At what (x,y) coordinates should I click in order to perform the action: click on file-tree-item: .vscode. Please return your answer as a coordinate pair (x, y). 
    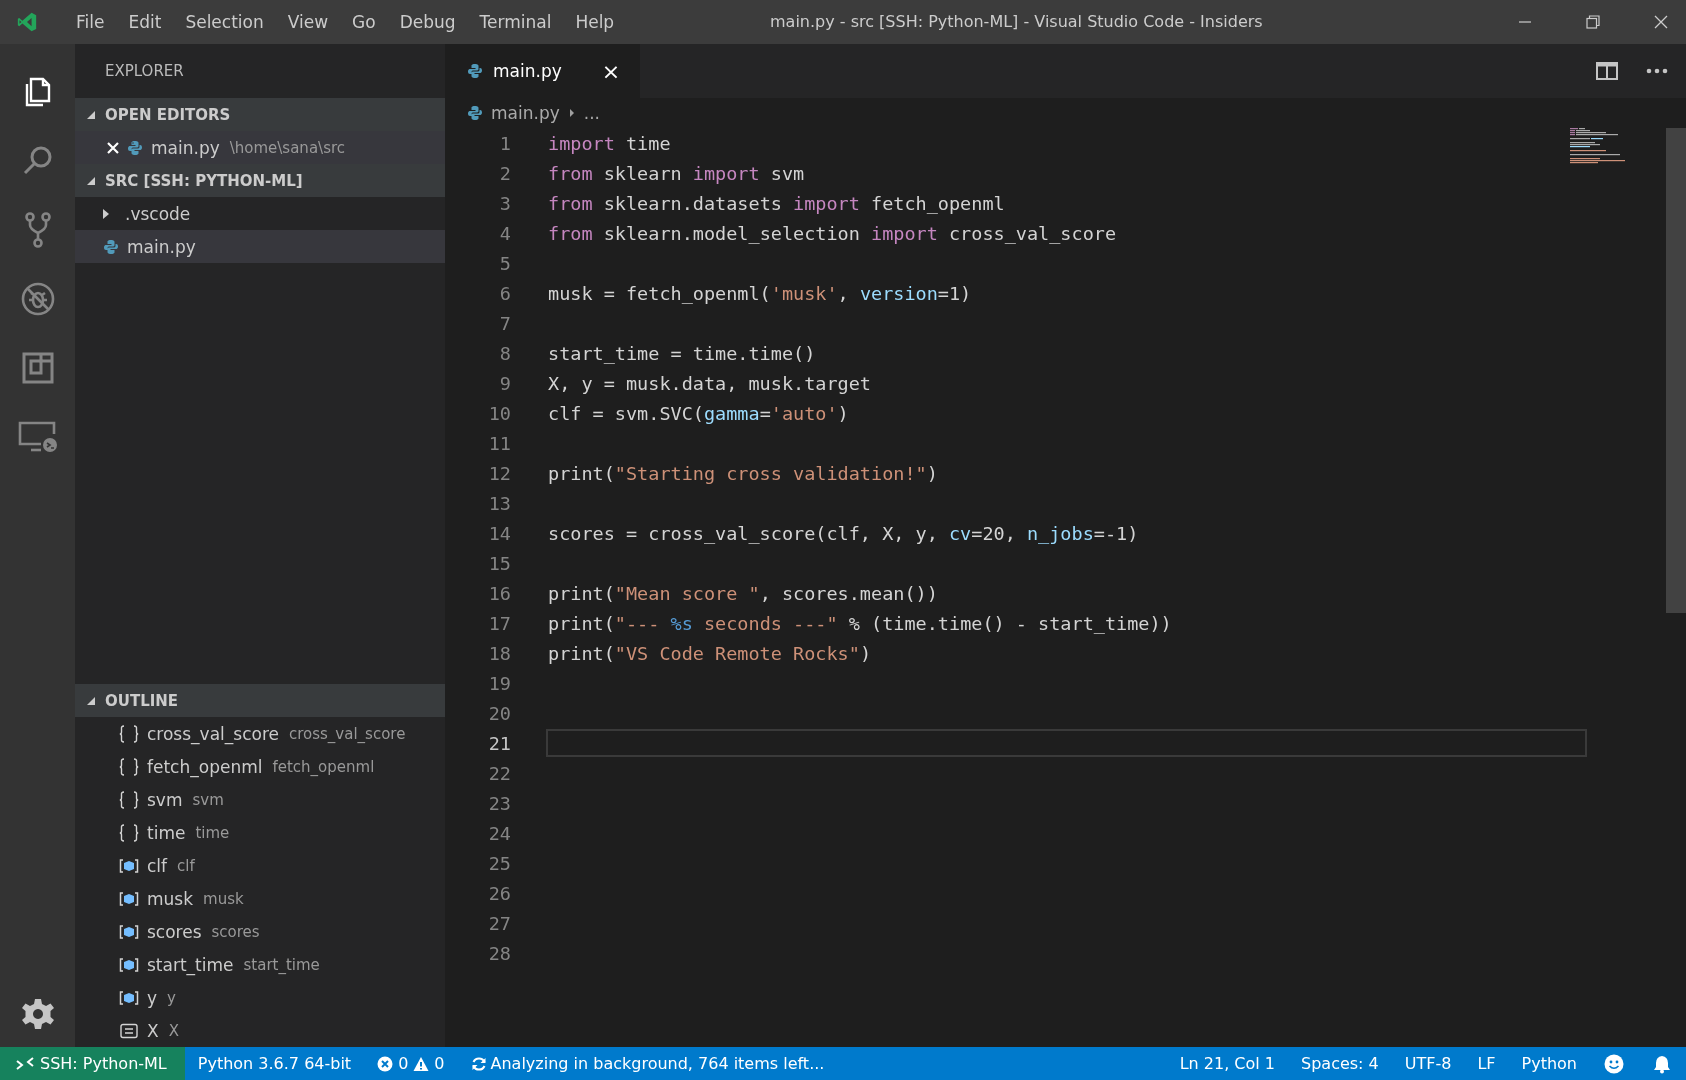
    Looking at the image, I should click on (260, 213).